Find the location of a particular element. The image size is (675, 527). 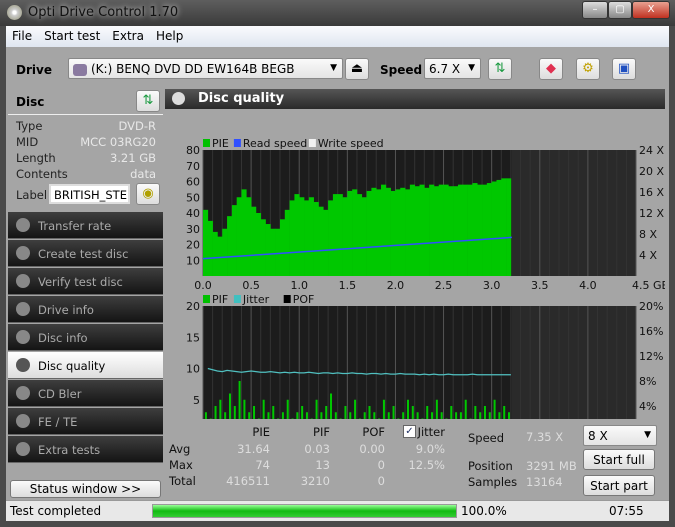

legend-label: PIE is located at coordinates (220, 143).